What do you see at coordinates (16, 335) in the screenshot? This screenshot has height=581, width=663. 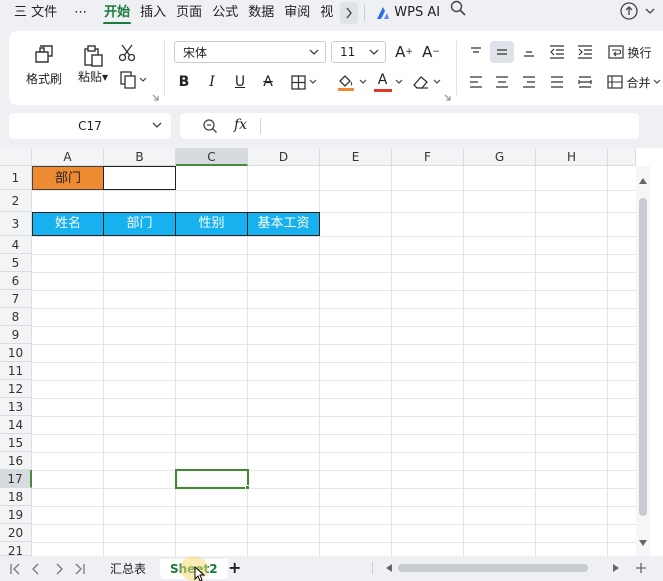 I see `row-header: 9` at bounding box center [16, 335].